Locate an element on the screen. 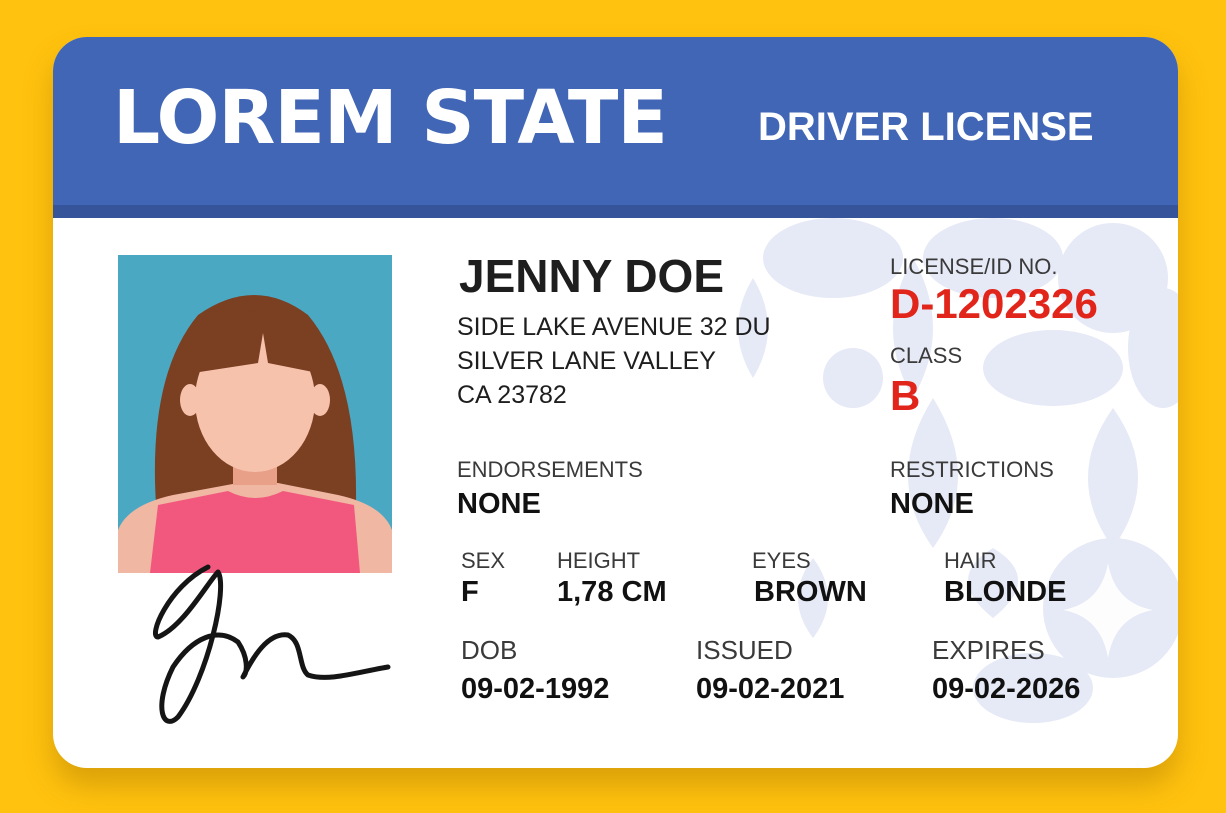  eyes-value: BROWN is located at coordinates (810, 592).